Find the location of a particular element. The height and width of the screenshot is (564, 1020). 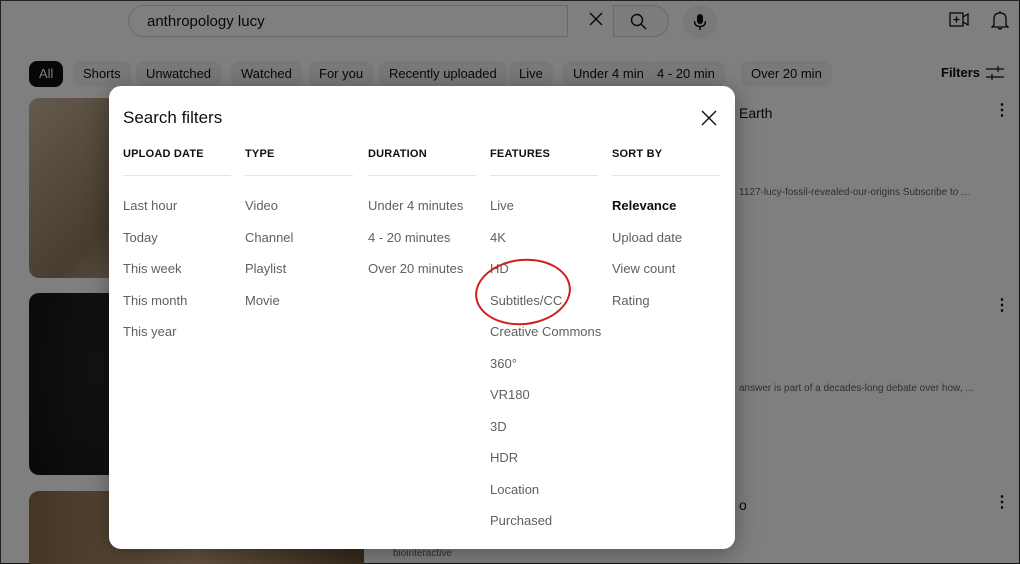

filter-option-subtitles-cc: Subtitles/CC is located at coordinates (544, 309).